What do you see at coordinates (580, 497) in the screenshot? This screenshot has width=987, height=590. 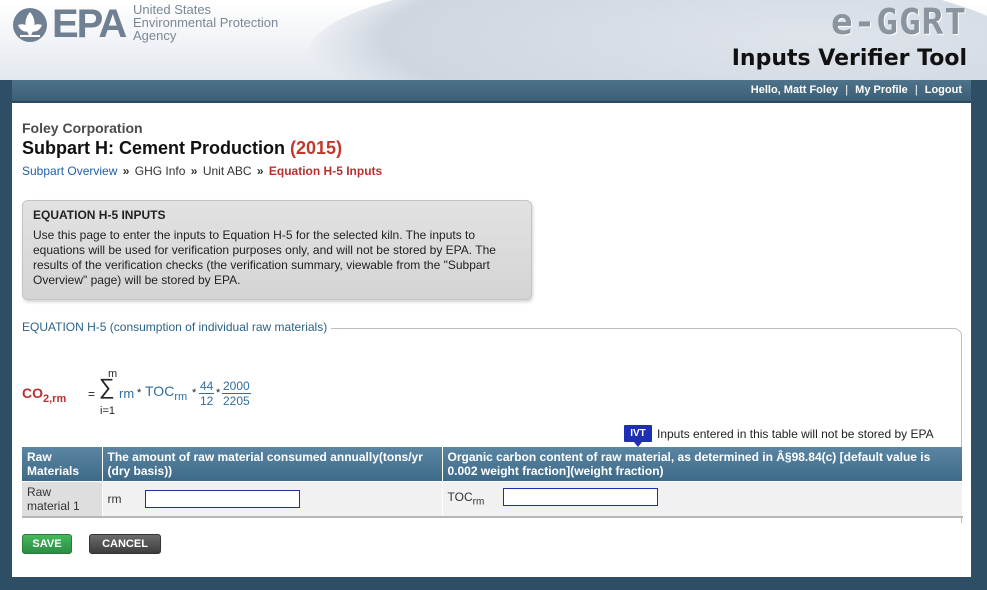 I see `toc-input` at bounding box center [580, 497].